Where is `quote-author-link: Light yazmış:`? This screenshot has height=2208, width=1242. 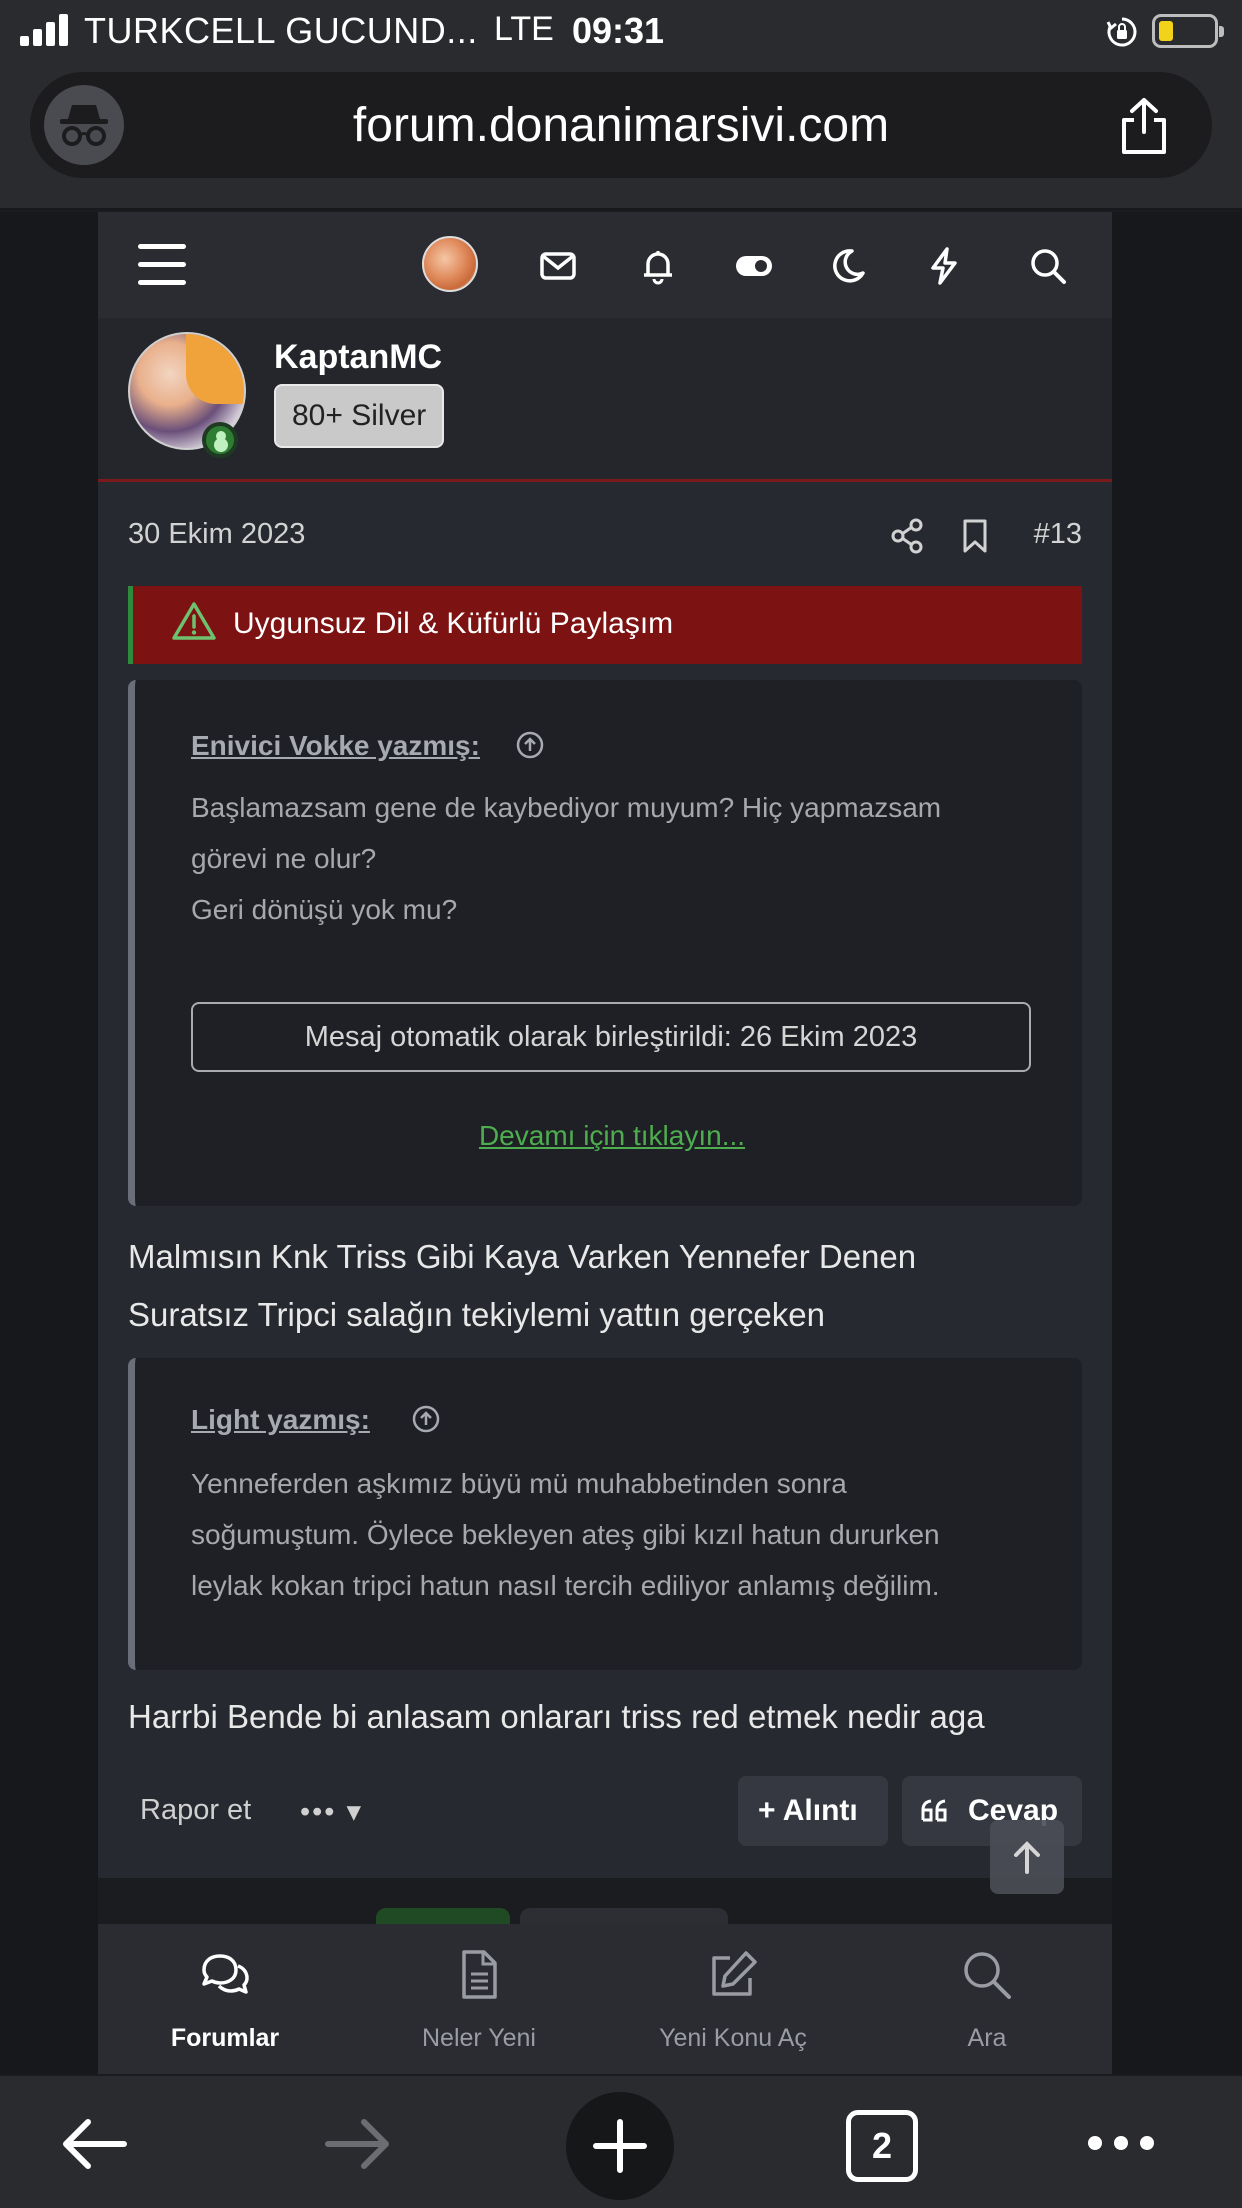 quote-author-link: Light yazmış: is located at coordinates (280, 1420).